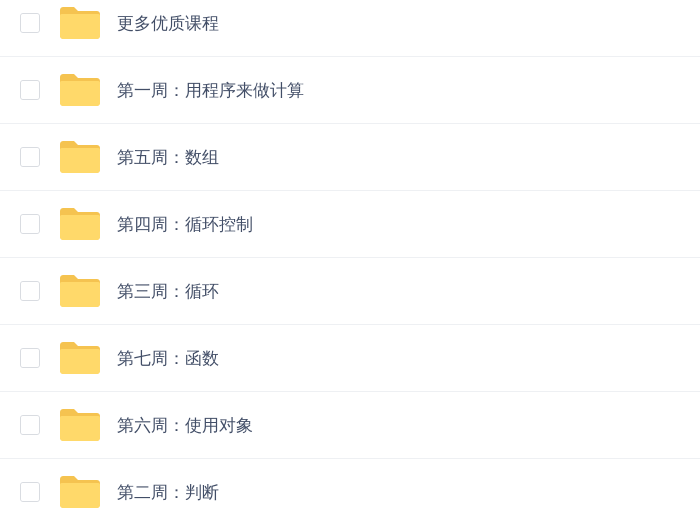 The image size is (700, 523). I want to click on folder-name: 第七周：函数, so click(168, 358).